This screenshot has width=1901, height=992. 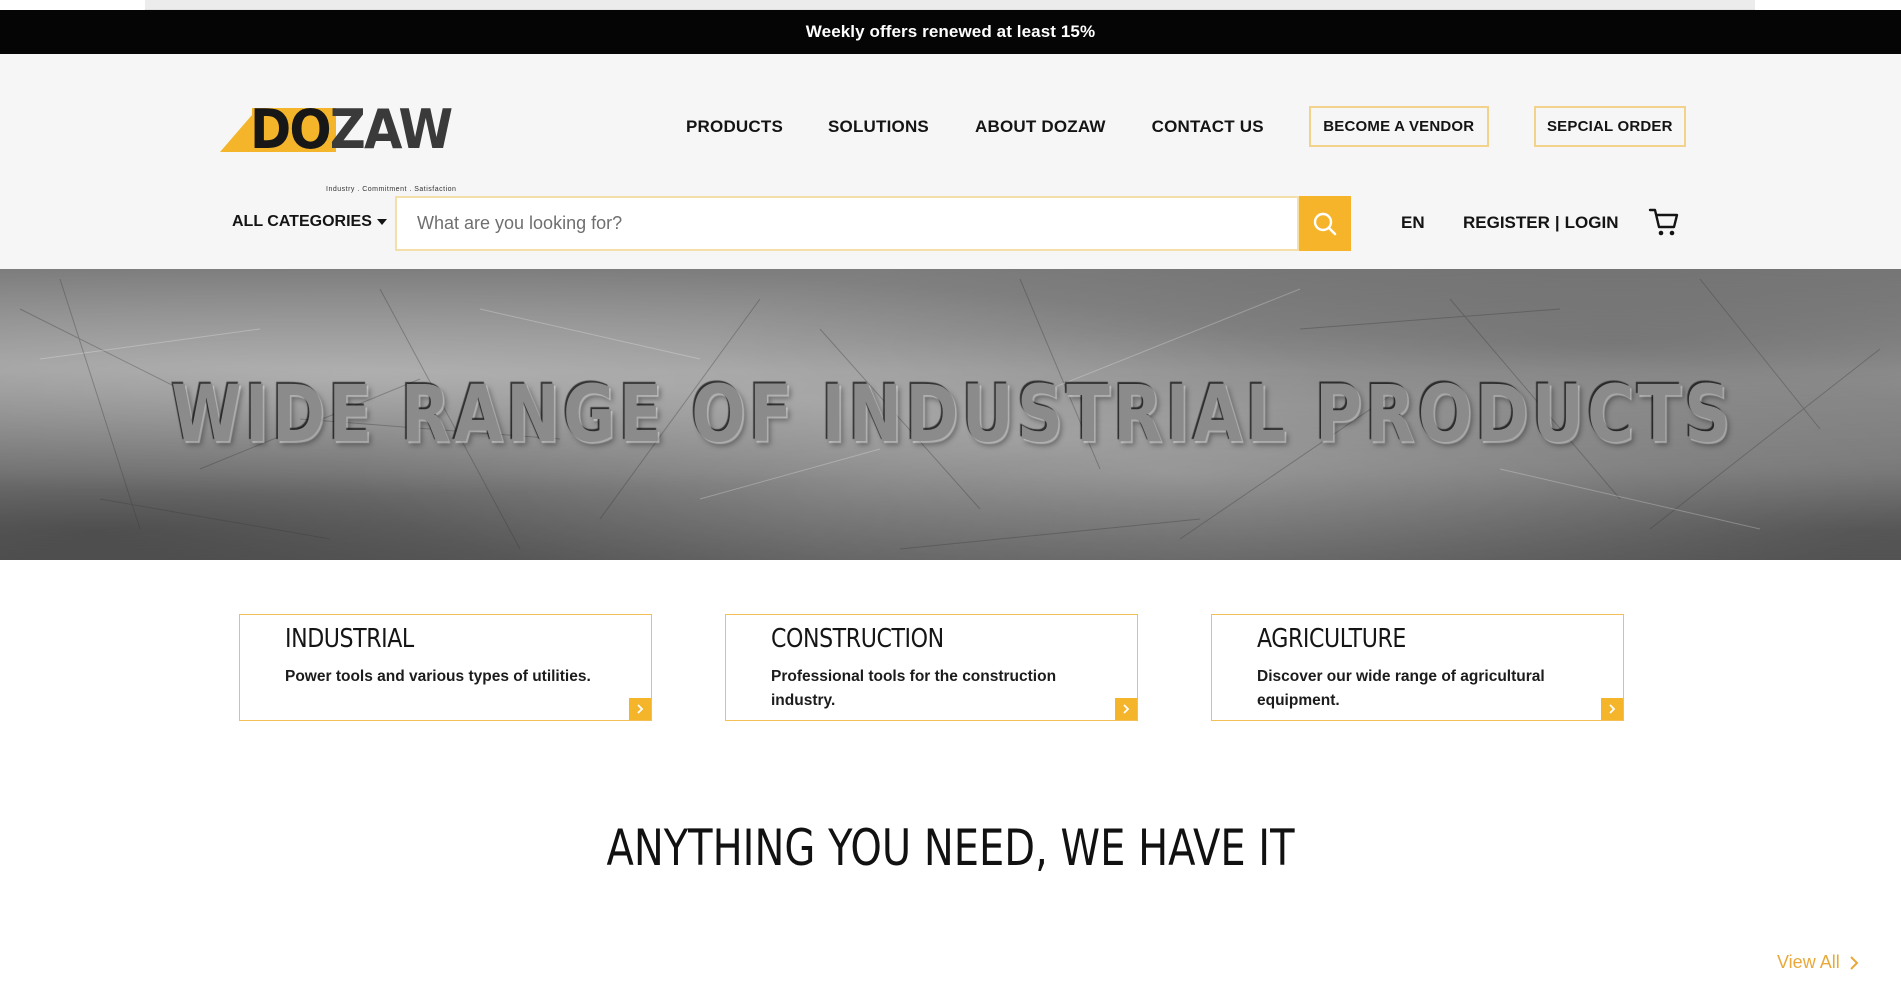 I want to click on logo-wordmark: DOZAW, so click(x=351, y=129).